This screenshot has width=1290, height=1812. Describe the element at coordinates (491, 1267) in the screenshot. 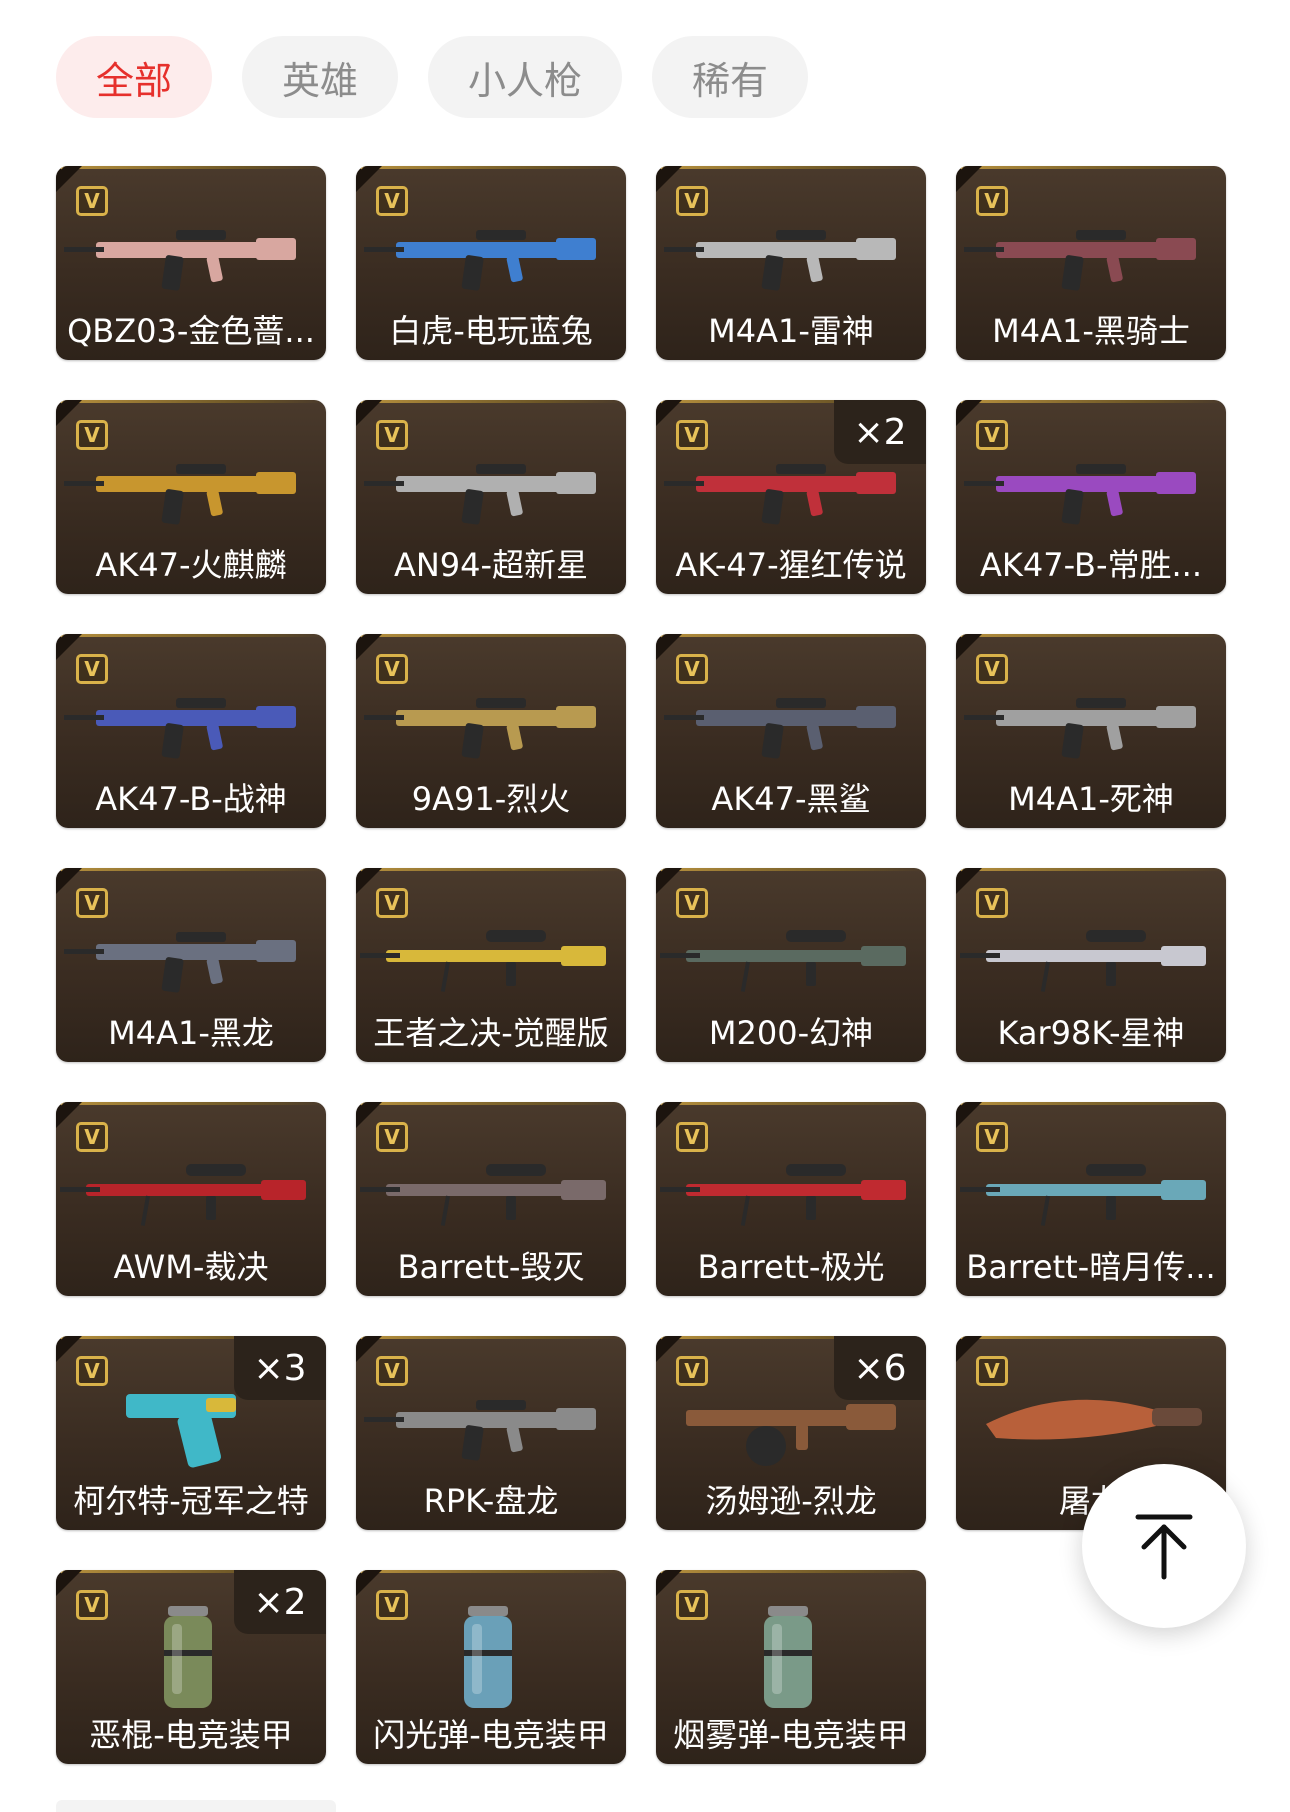

I see `item-name: Barrett-毁灭` at that location.